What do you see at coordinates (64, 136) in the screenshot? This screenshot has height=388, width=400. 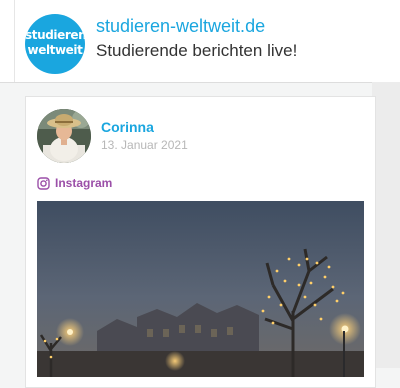 I see `author-avatar` at bounding box center [64, 136].